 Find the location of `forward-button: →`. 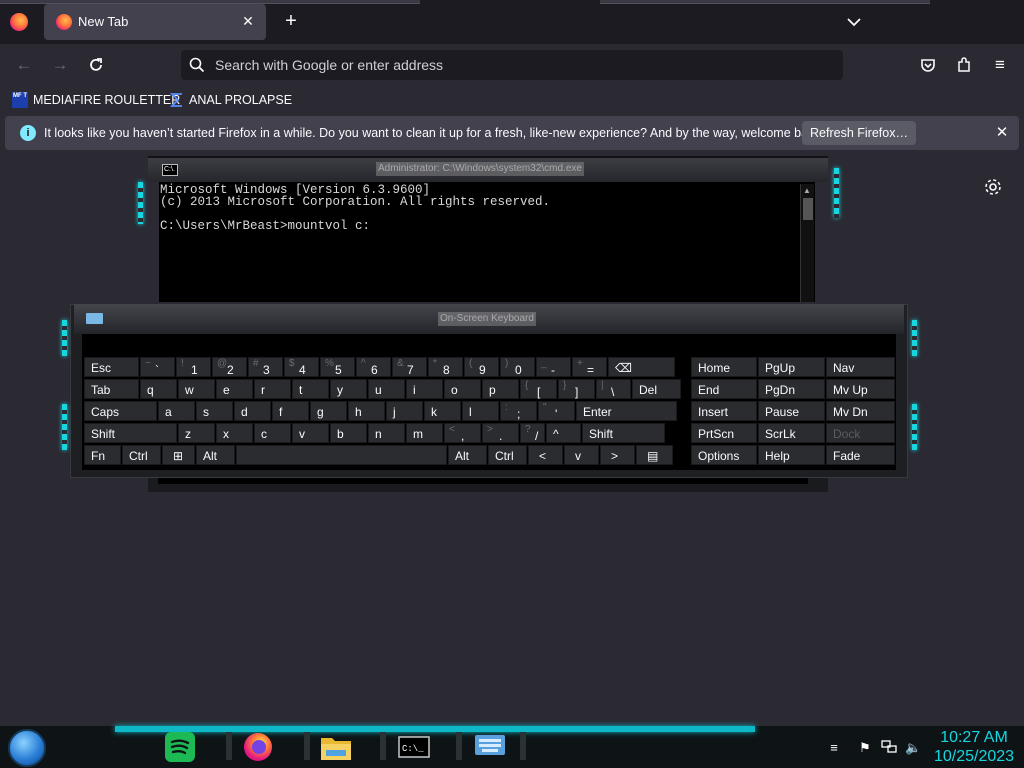

forward-button: → is located at coordinates (60, 65).